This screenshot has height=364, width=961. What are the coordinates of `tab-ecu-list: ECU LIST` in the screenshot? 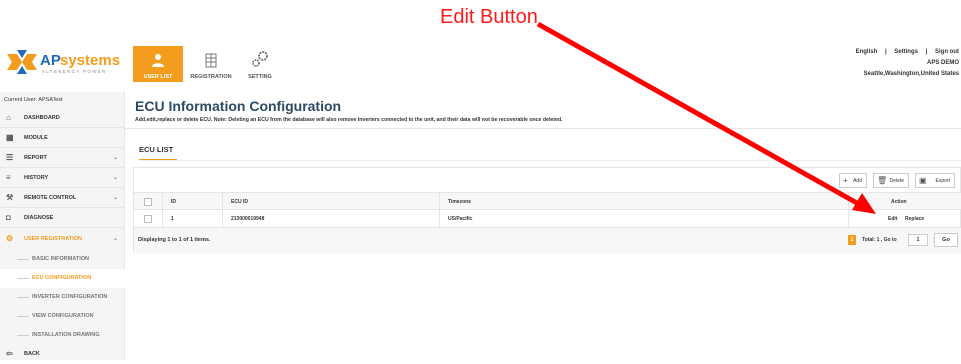 It's located at (158, 153).